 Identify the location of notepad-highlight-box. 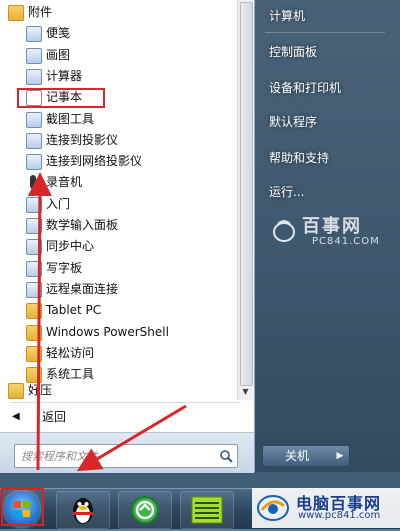
(61, 98).